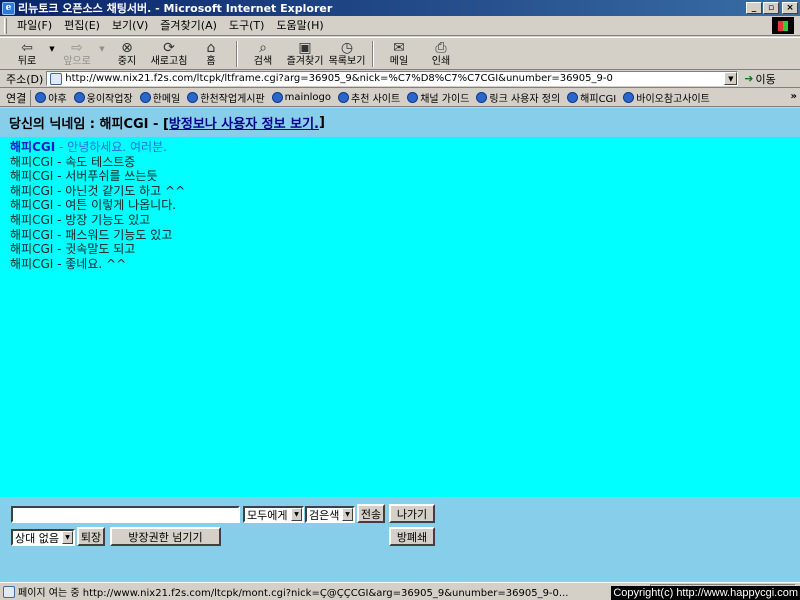 The width and height of the screenshot is (800, 600). What do you see at coordinates (247, 26) in the screenshot?
I see `menu-tools: 도구(T)` at bounding box center [247, 26].